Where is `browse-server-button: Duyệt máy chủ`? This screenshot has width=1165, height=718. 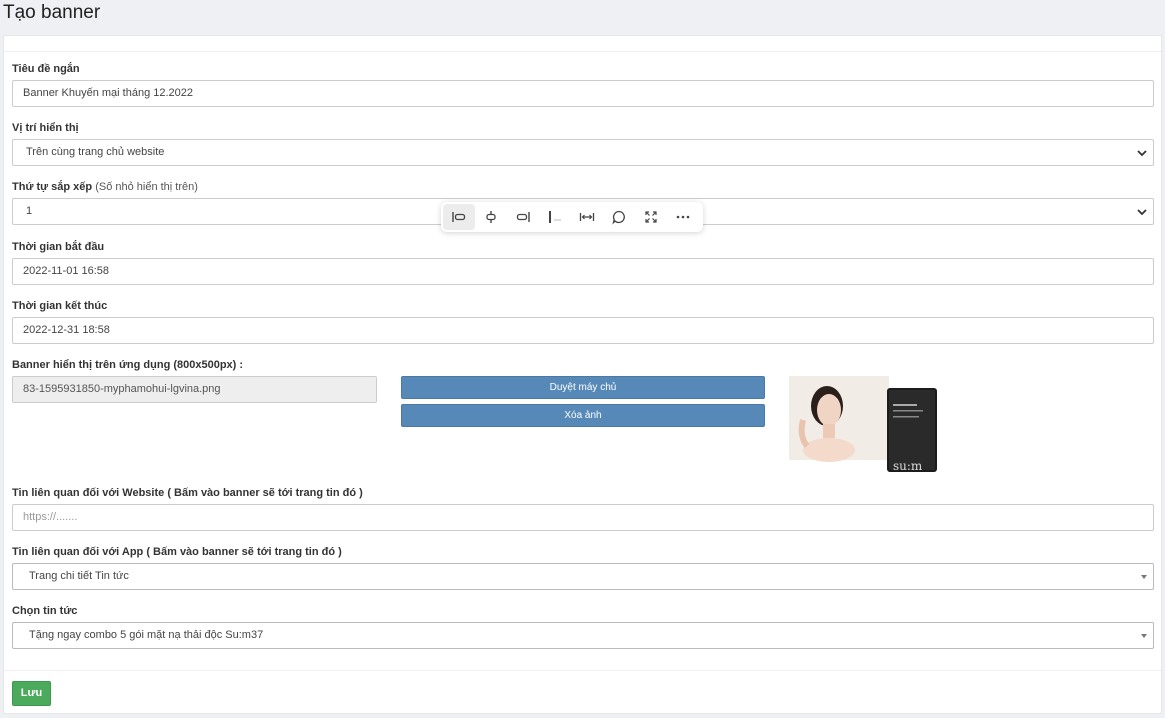
browse-server-button: Duyệt máy chủ is located at coordinates (583, 387).